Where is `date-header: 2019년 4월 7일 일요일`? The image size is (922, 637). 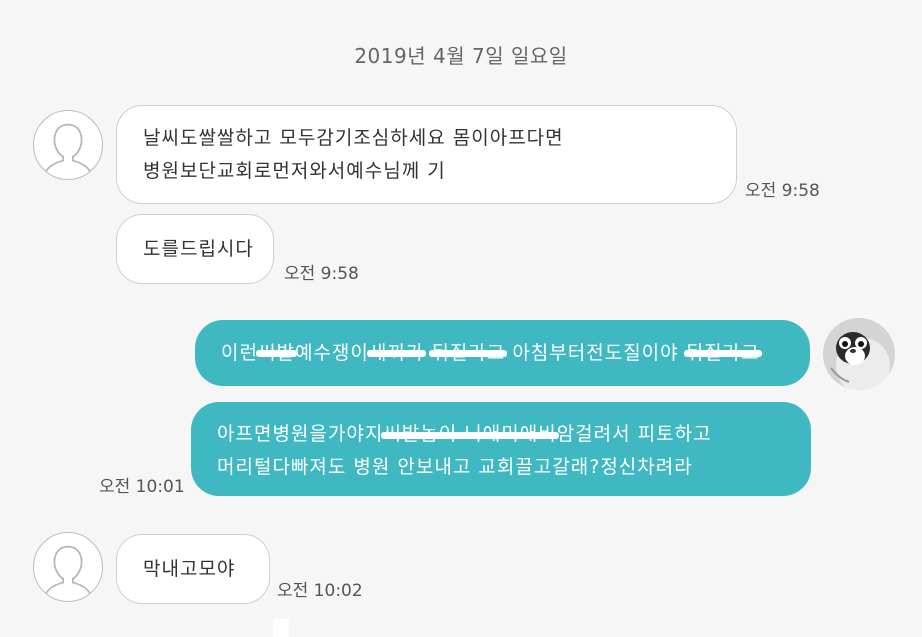 date-header: 2019년 4월 7일 일요일 is located at coordinates (461, 56).